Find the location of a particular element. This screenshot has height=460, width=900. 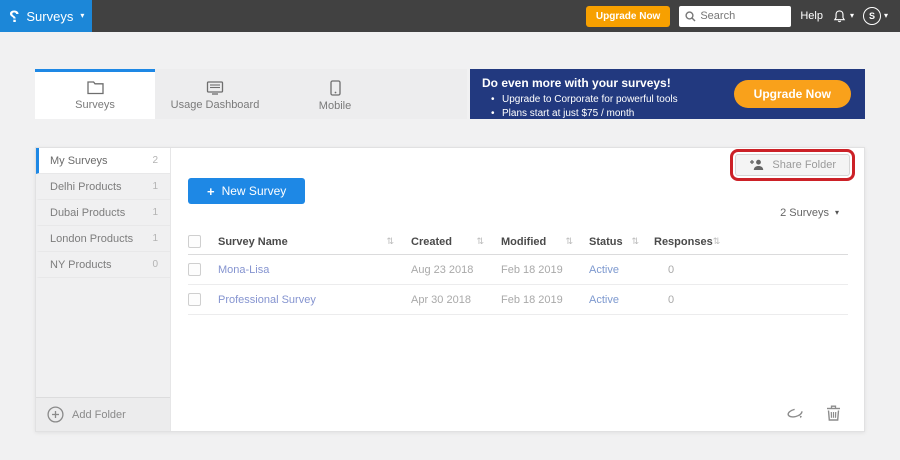

share-person-icon is located at coordinates (757, 164).